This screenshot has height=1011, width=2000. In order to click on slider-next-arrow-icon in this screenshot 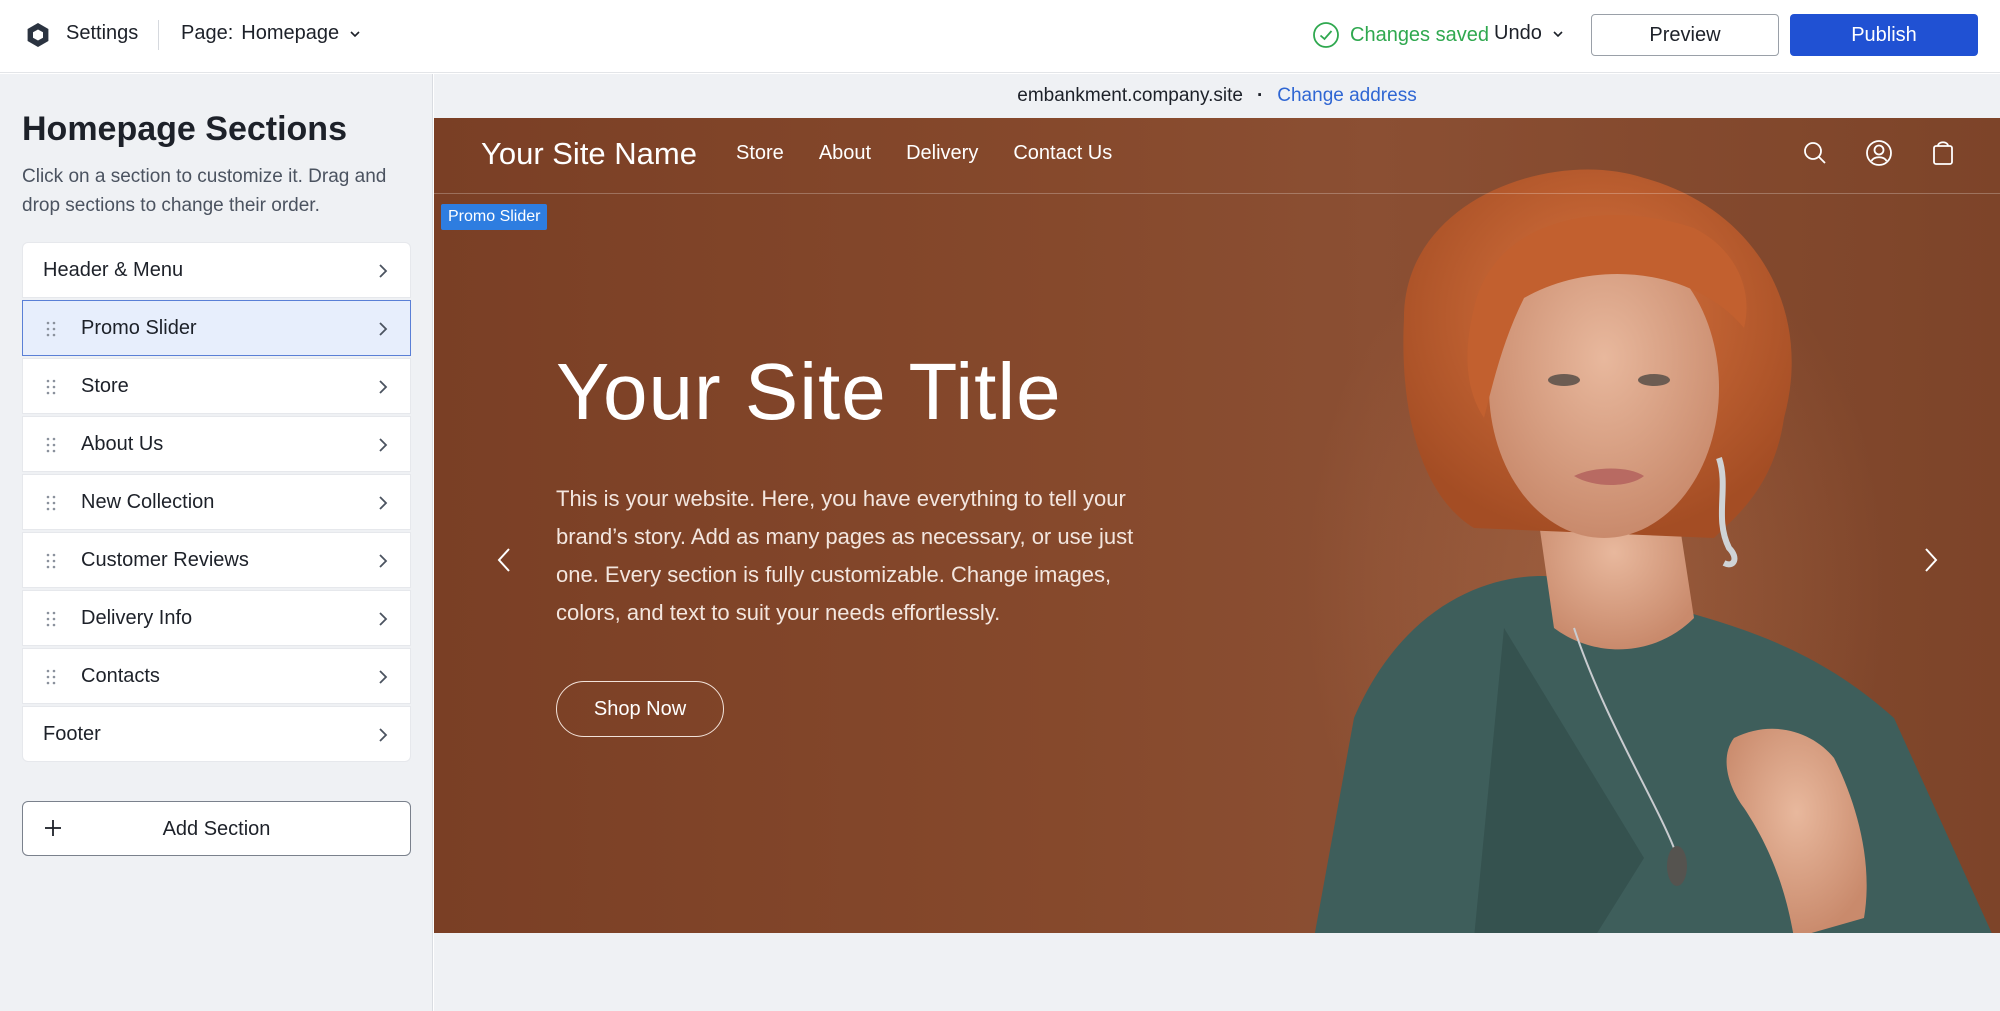, I will do `click(1931, 560)`.